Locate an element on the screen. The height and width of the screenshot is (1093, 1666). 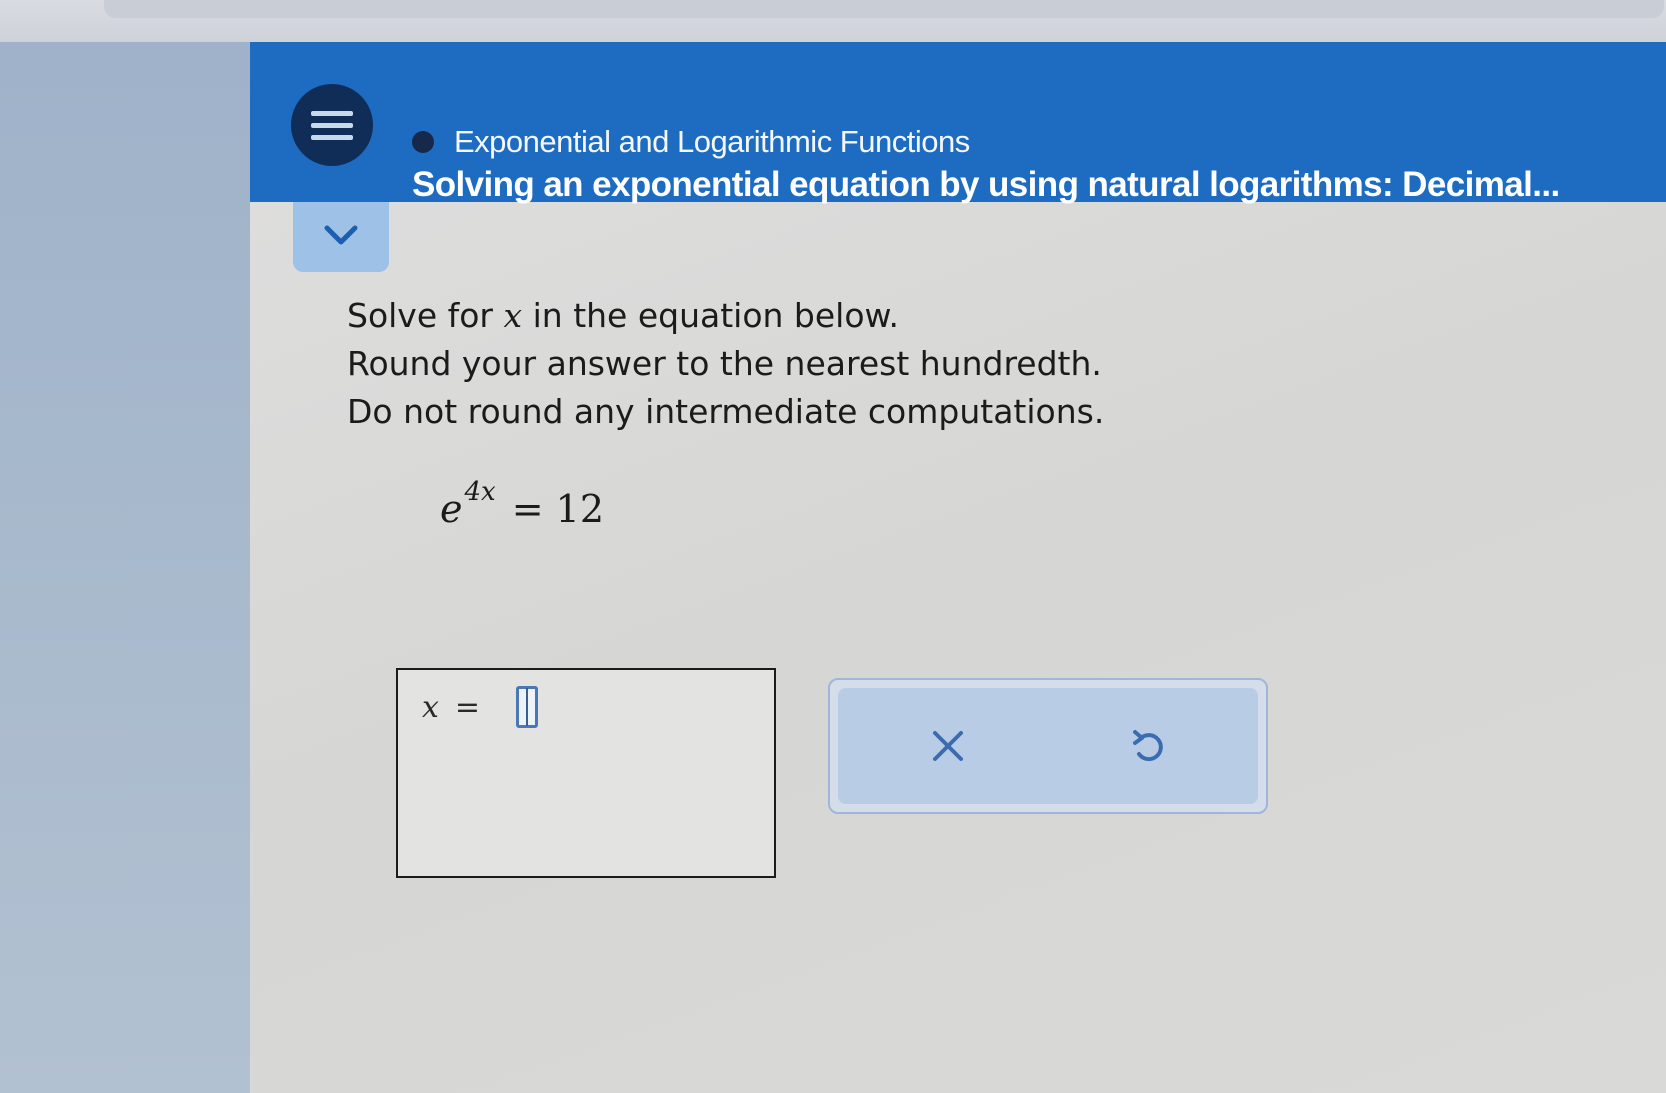
instruction-line-1: Solve for x in the equation below. is located at coordinates (725, 316).